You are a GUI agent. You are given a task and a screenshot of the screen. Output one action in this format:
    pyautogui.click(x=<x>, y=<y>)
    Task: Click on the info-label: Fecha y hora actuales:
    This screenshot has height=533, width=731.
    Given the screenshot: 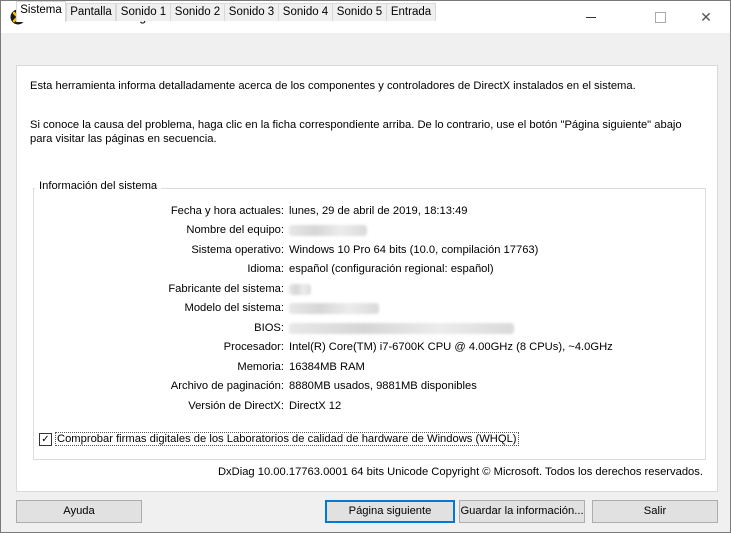 What is the action you would take?
    pyautogui.click(x=227, y=211)
    